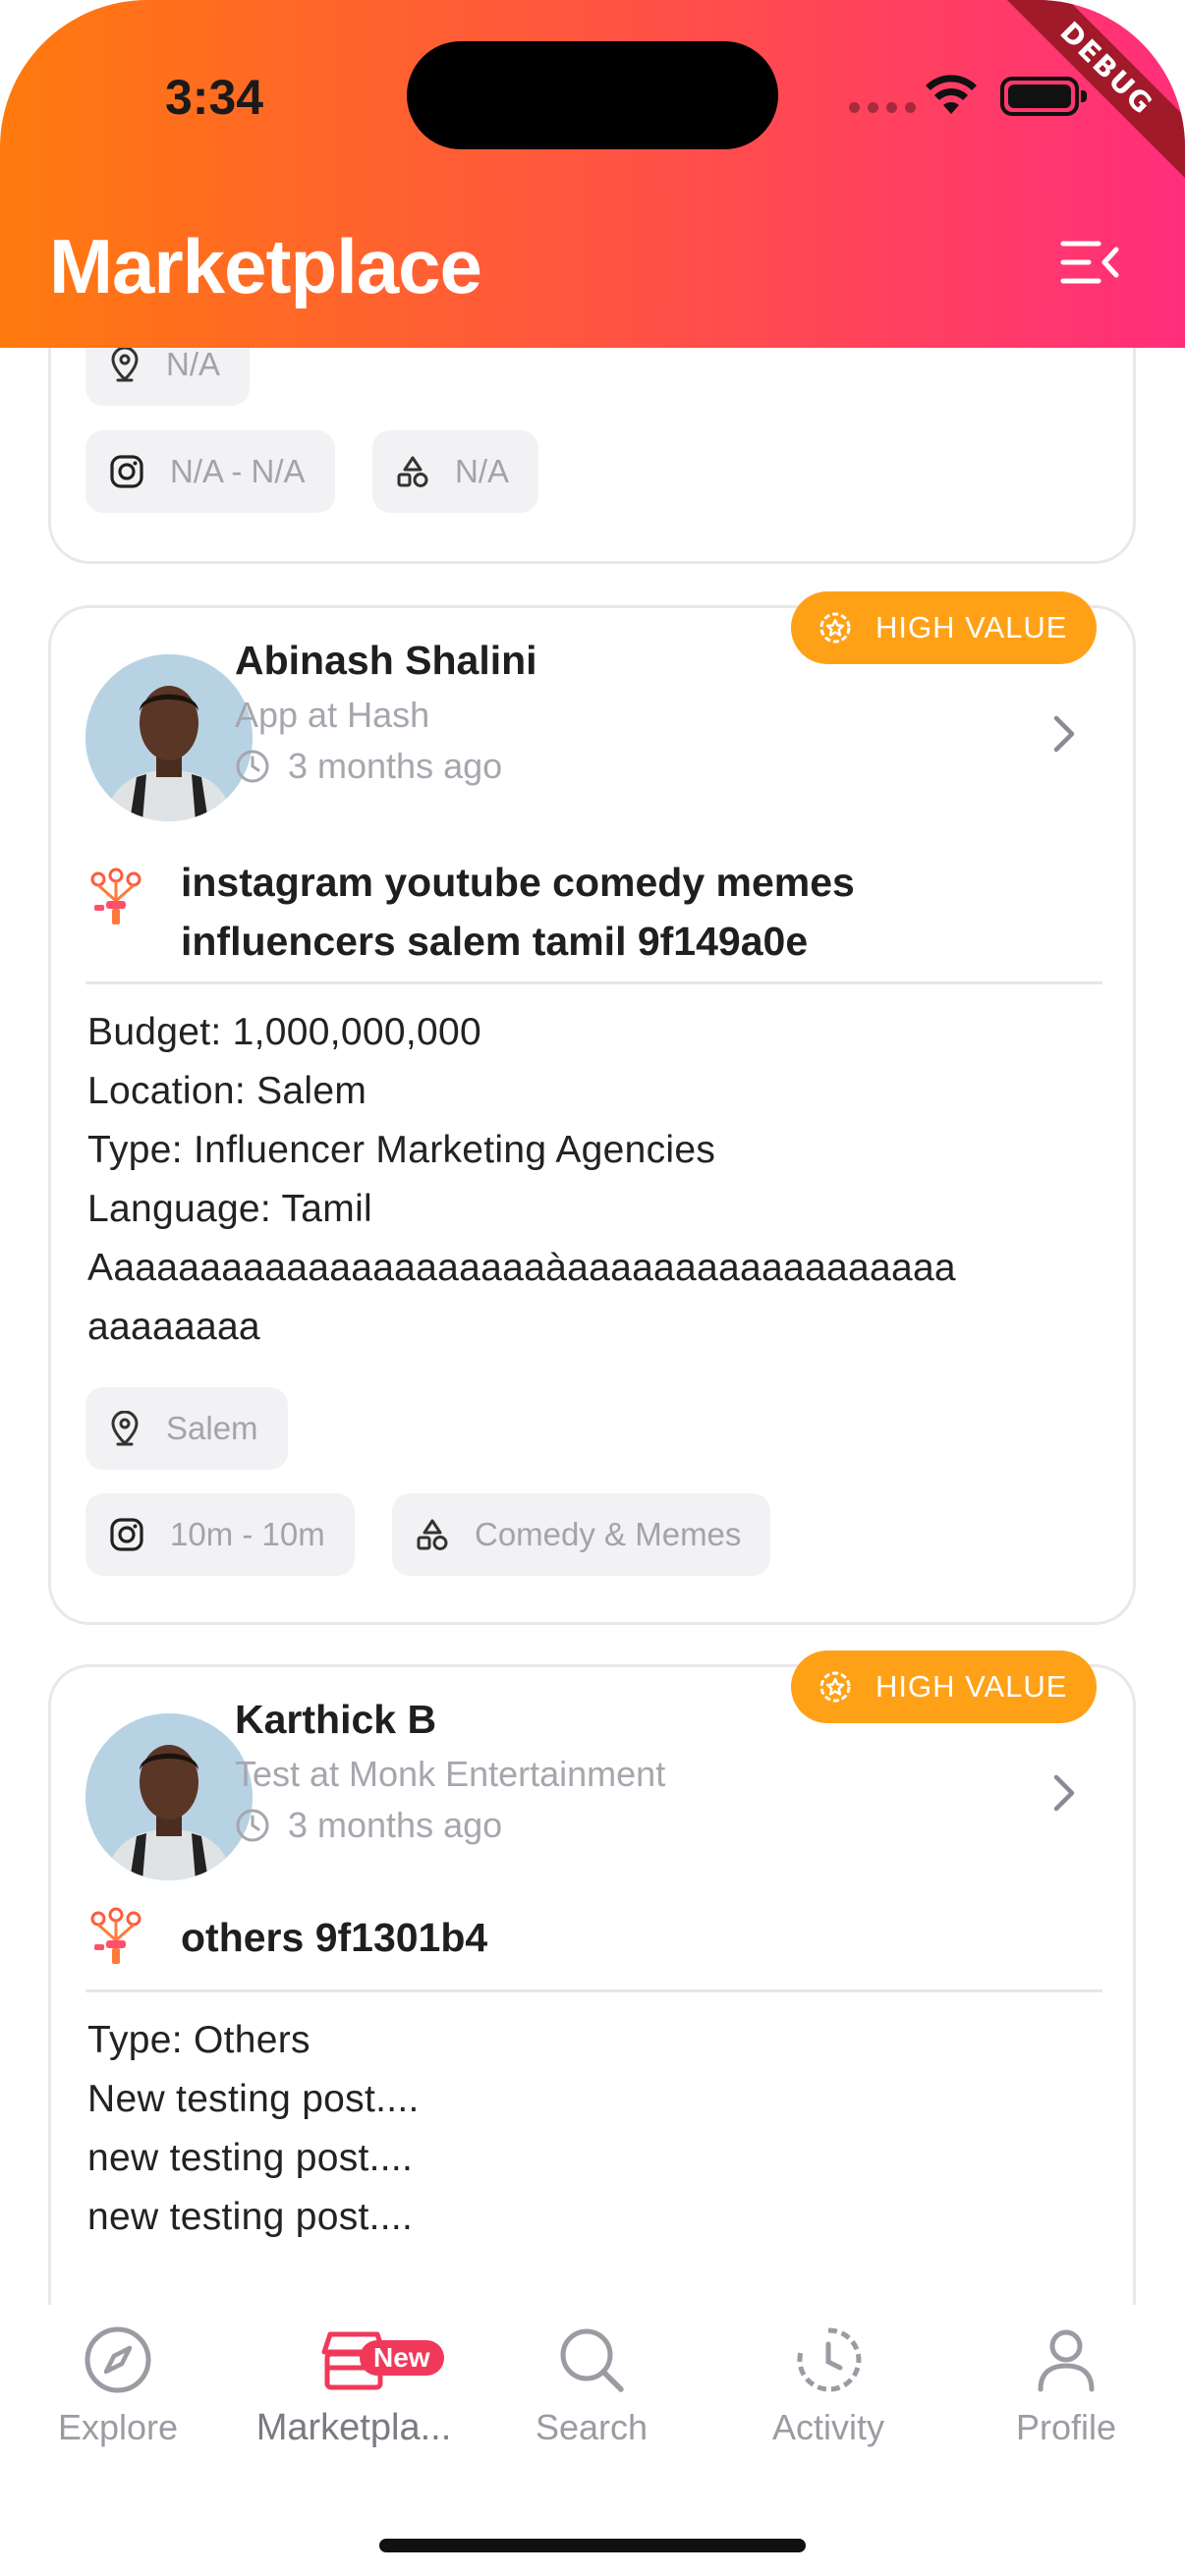  What do you see at coordinates (1091, 262) in the screenshot?
I see `menu-collapse-icon` at bounding box center [1091, 262].